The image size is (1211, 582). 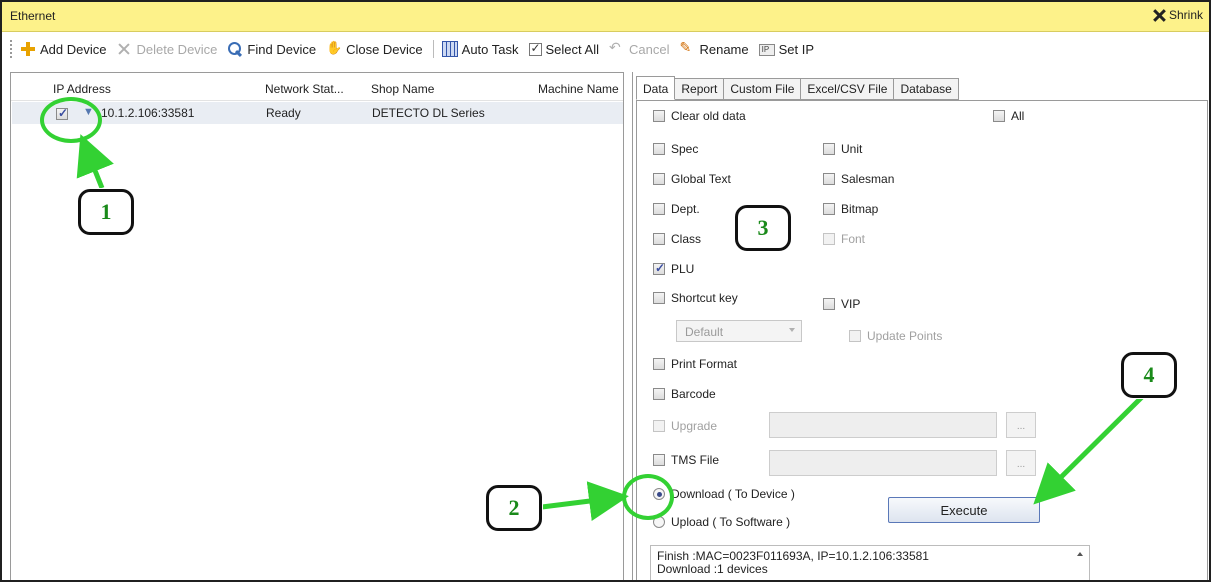 What do you see at coordinates (731, 522) in the screenshot?
I see `upload-label: Upload ( To Software )` at bounding box center [731, 522].